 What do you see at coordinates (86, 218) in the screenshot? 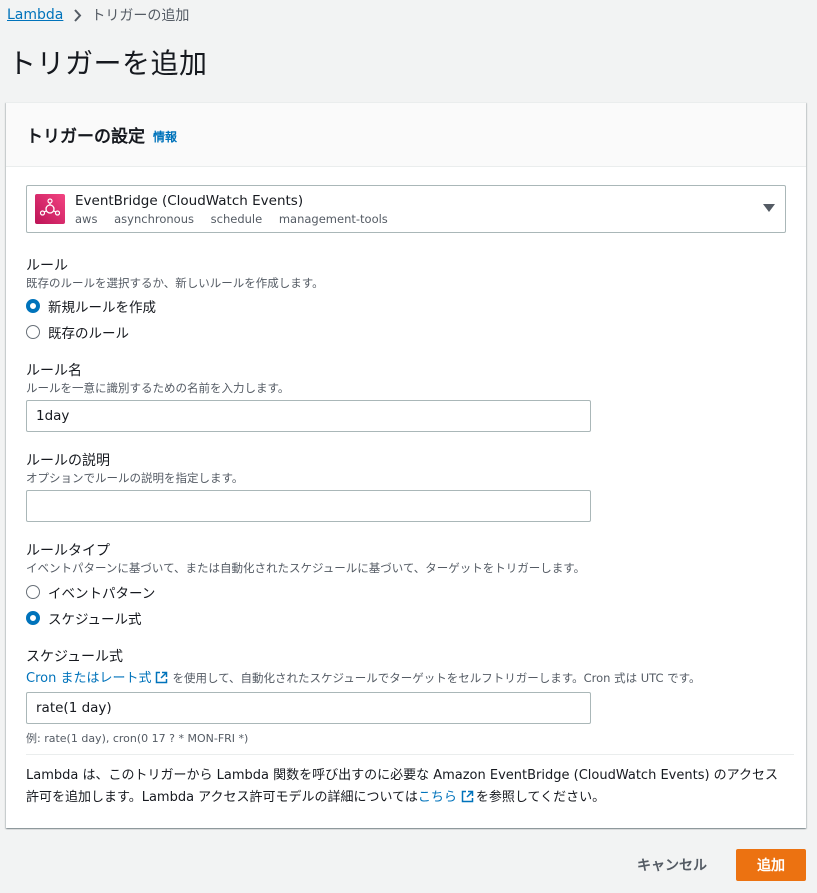
I see `tag: aws` at bounding box center [86, 218].